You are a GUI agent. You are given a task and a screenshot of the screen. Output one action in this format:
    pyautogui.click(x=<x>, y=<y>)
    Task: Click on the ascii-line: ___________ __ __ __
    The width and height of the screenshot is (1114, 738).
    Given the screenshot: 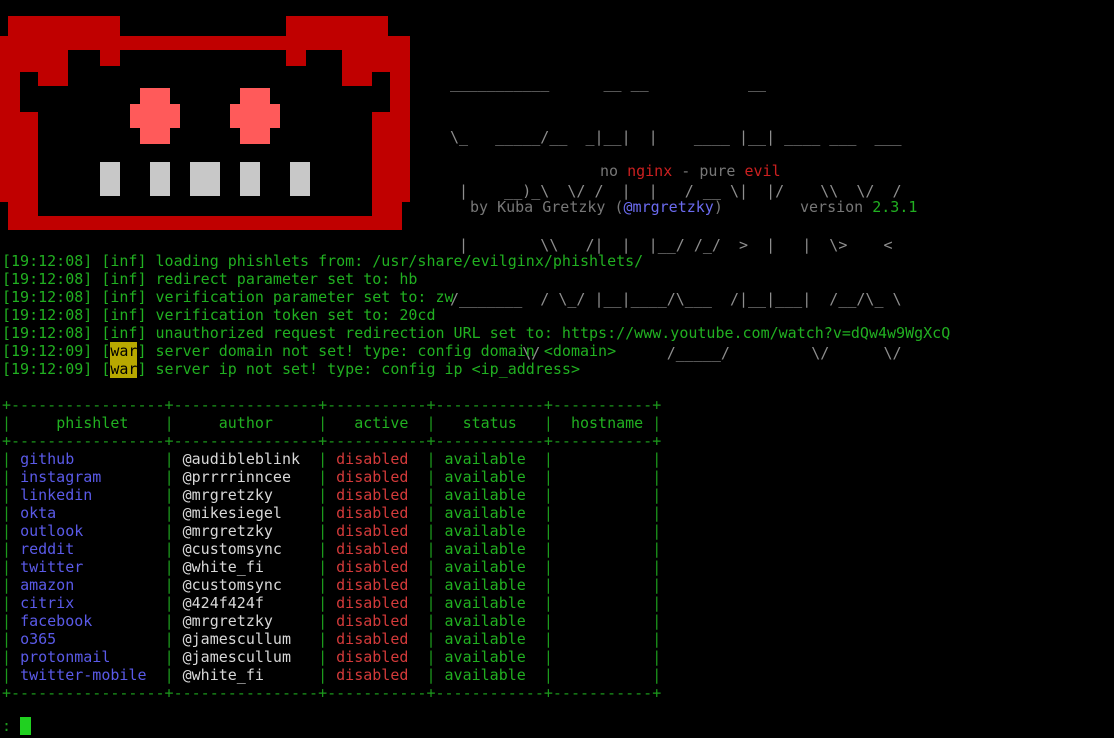 What is the action you would take?
    pyautogui.click(x=676, y=83)
    